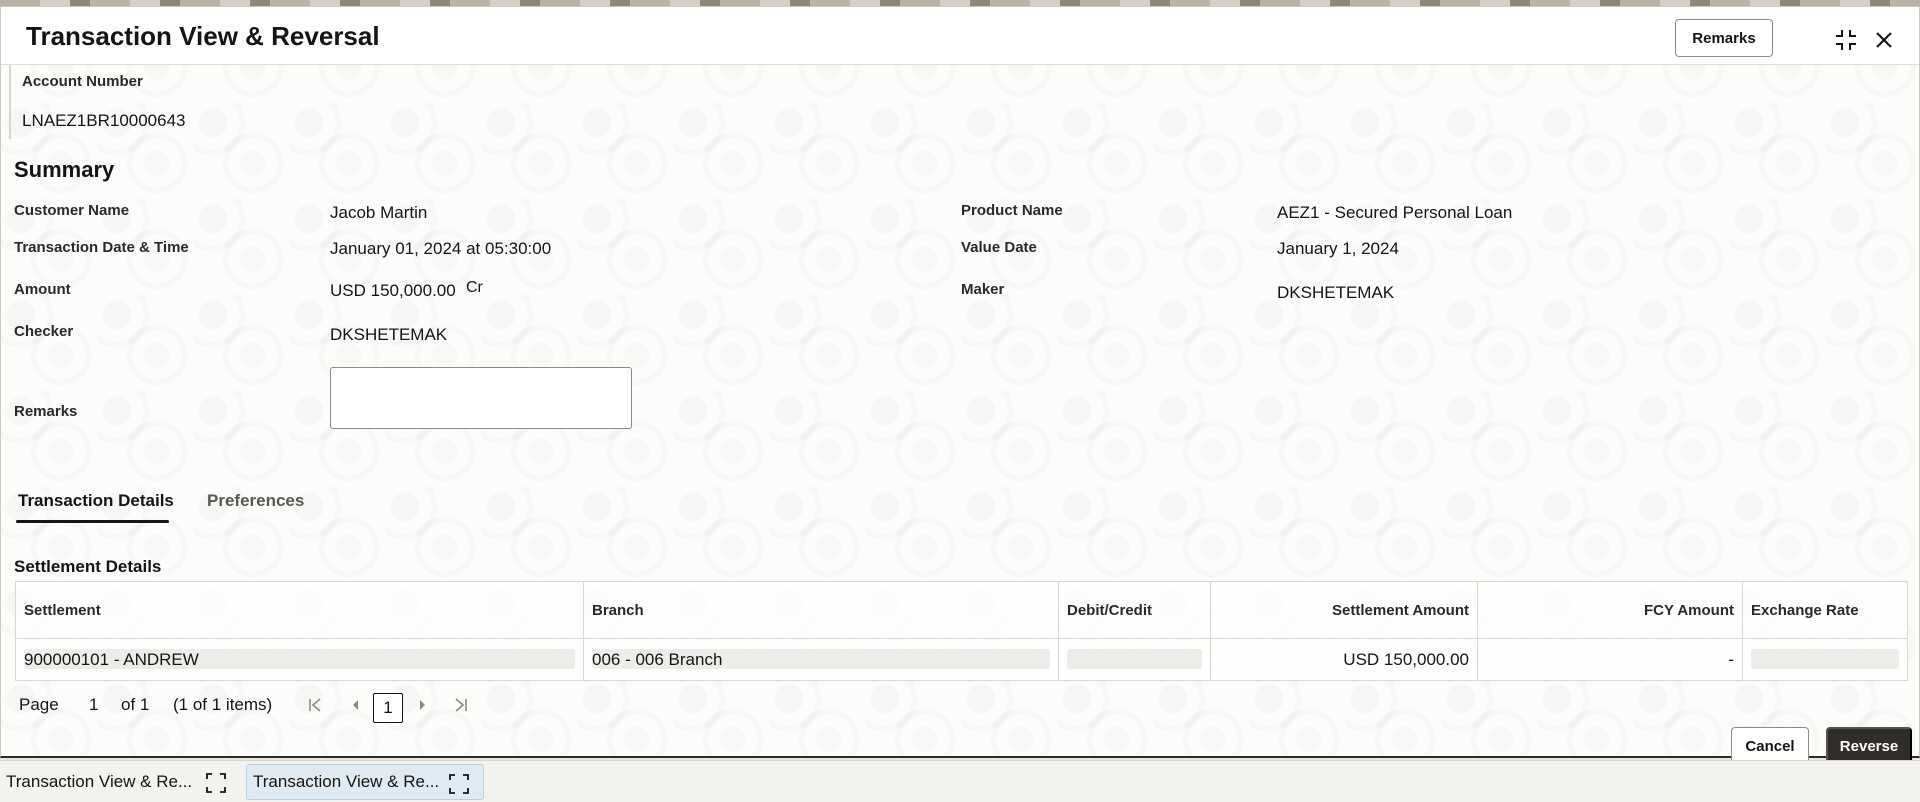 This screenshot has width=1920, height=802. I want to click on remarks-input, so click(481, 398).